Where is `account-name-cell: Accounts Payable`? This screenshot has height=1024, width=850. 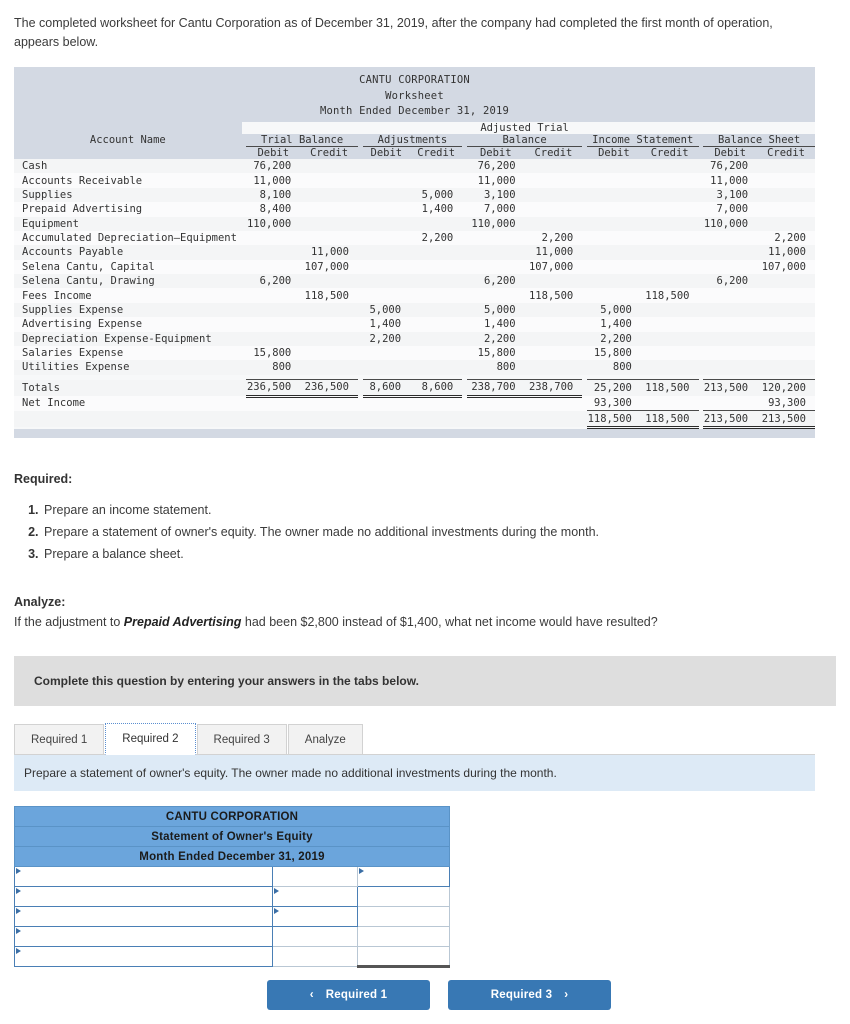 account-name-cell: Accounts Payable is located at coordinates (128, 252).